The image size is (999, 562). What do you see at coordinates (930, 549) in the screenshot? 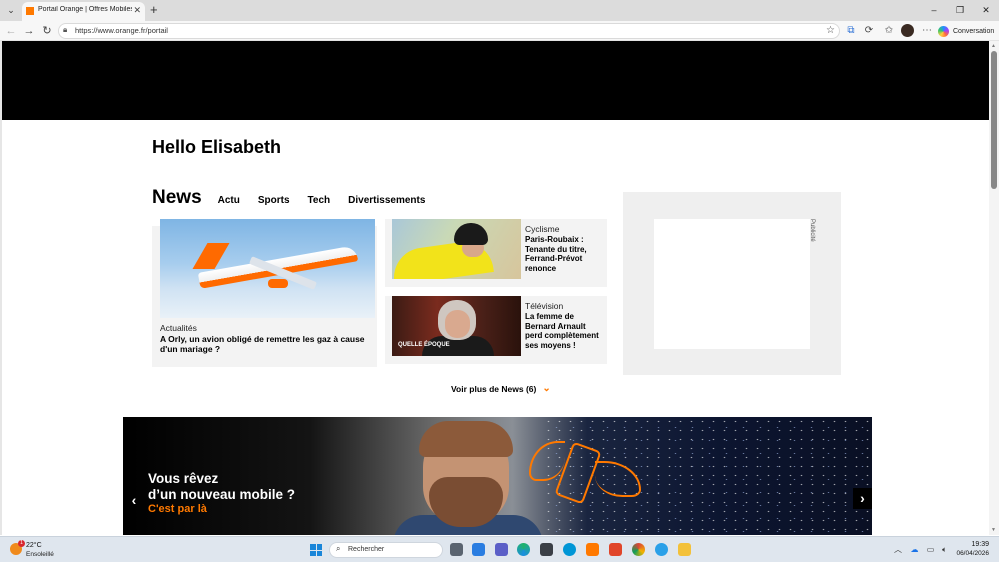
I see `network-icon: ▭` at bounding box center [930, 549].